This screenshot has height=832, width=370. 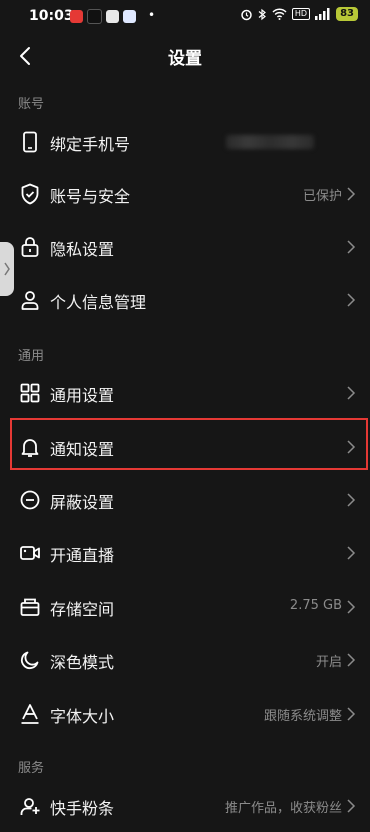 I want to click on signal-icon, so click(x=322, y=14).